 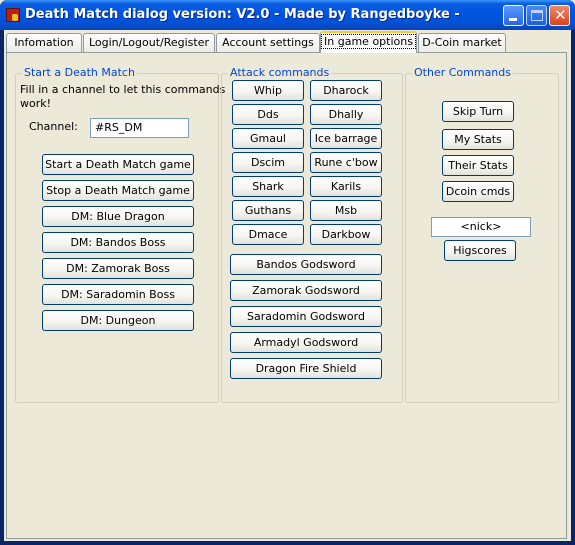 I want to click on attack-darkbow-button: Darkbow, so click(x=346, y=234).